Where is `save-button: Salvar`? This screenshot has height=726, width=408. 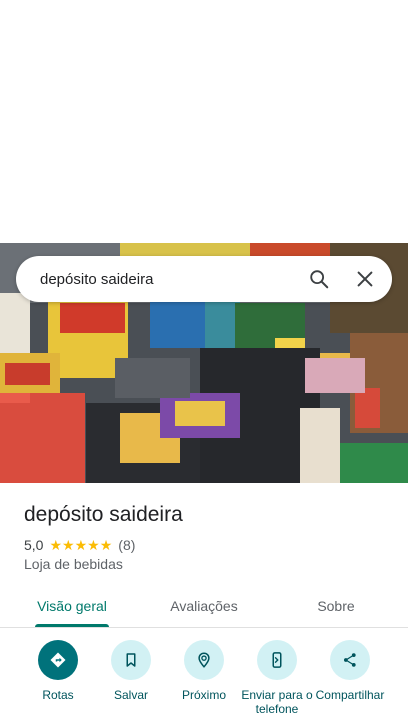
save-button: Salvar is located at coordinates (131, 671).